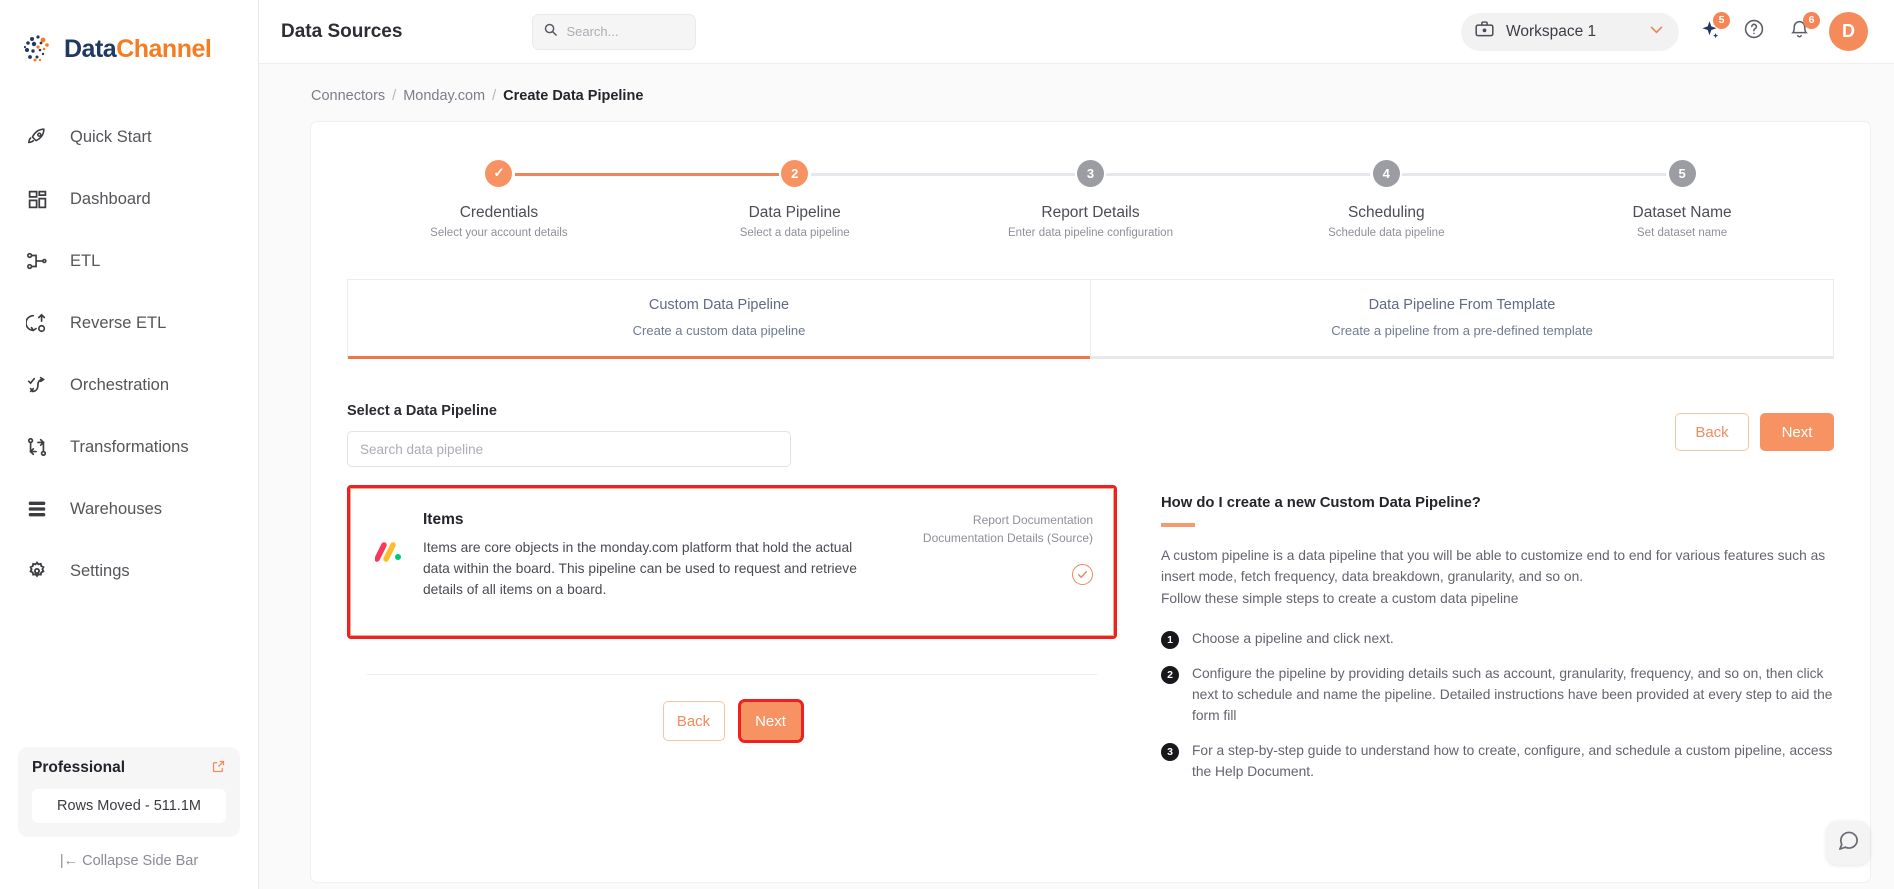  I want to click on stepper-step-scheduling: 4 Scheduling Schedule data pipeline, so click(1386, 197).